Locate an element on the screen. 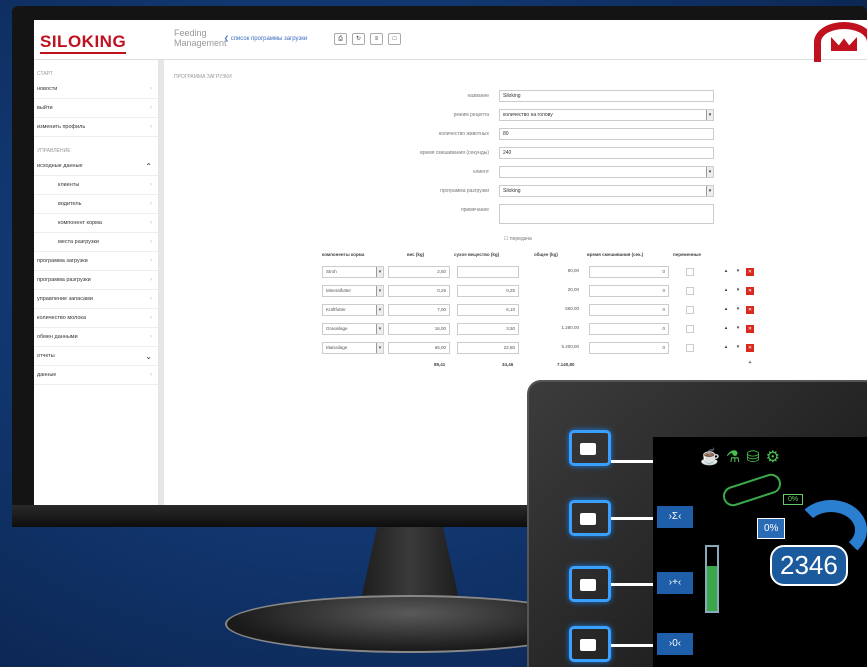  form-row-client: клиент ▾ is located at coordinates (444, 172).